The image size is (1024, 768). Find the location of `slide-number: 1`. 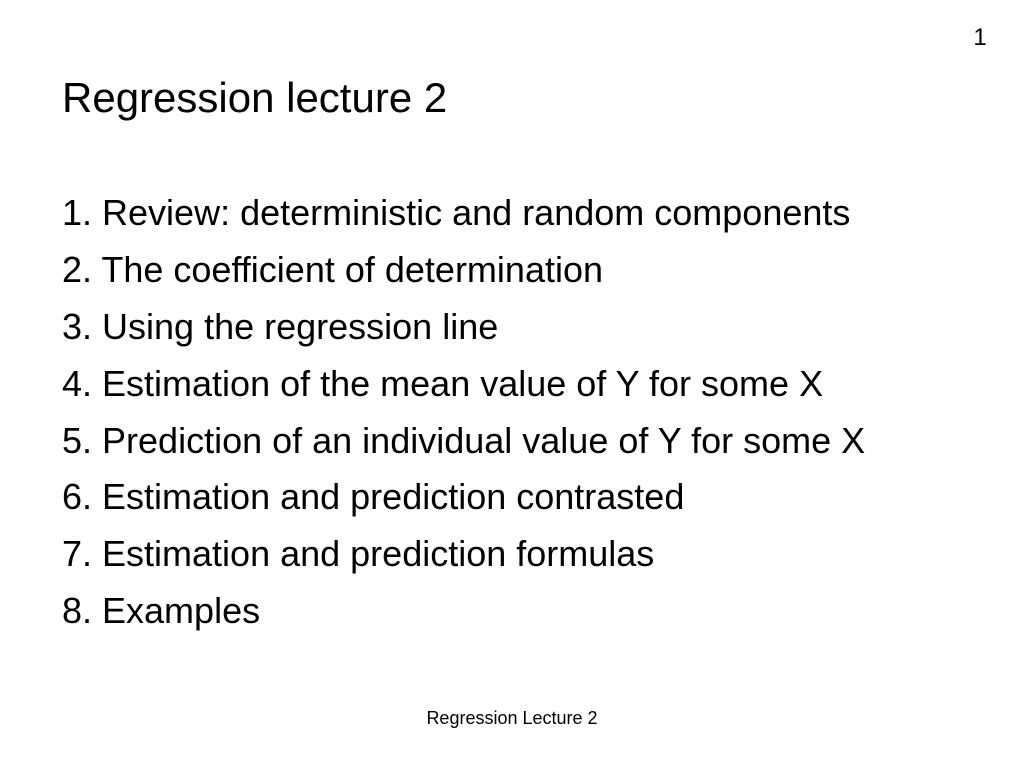

slide-number: 1 is located at coordinates (980, 37).